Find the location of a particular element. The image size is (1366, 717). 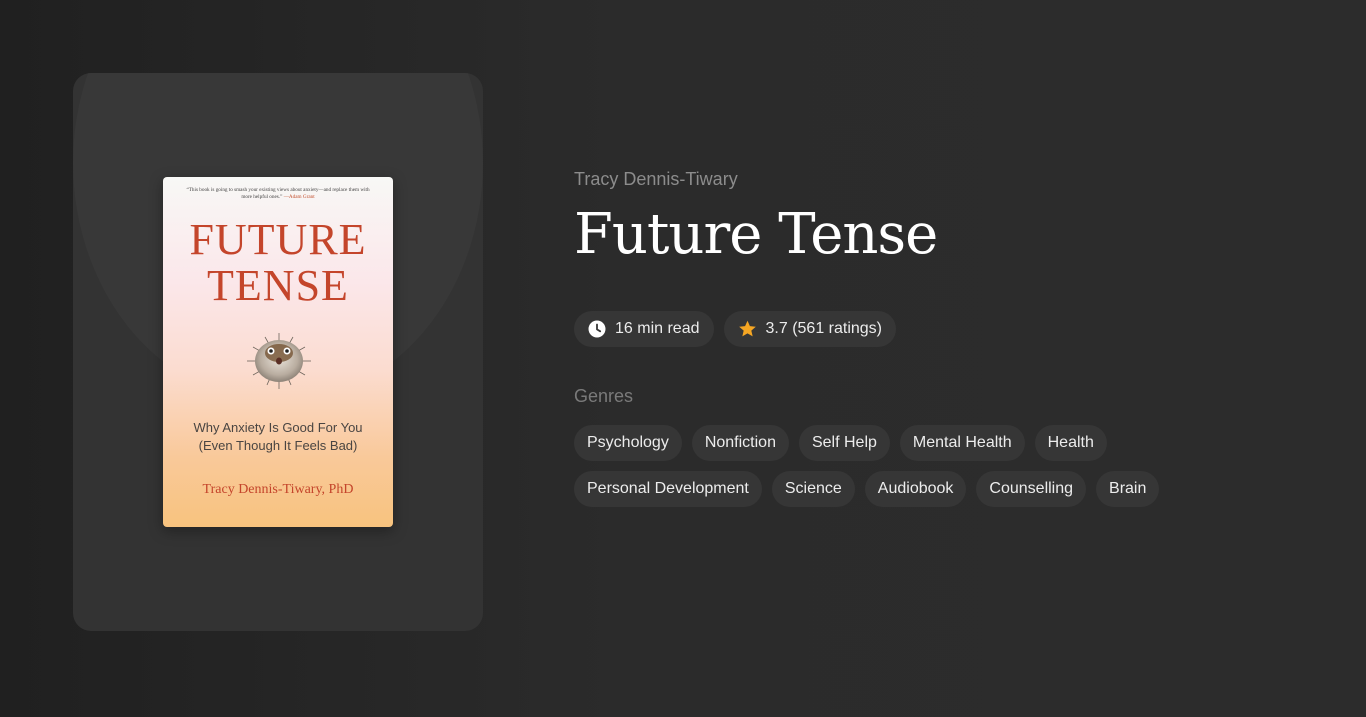

genres-heading: Genres is located at coordinates (604, 396).